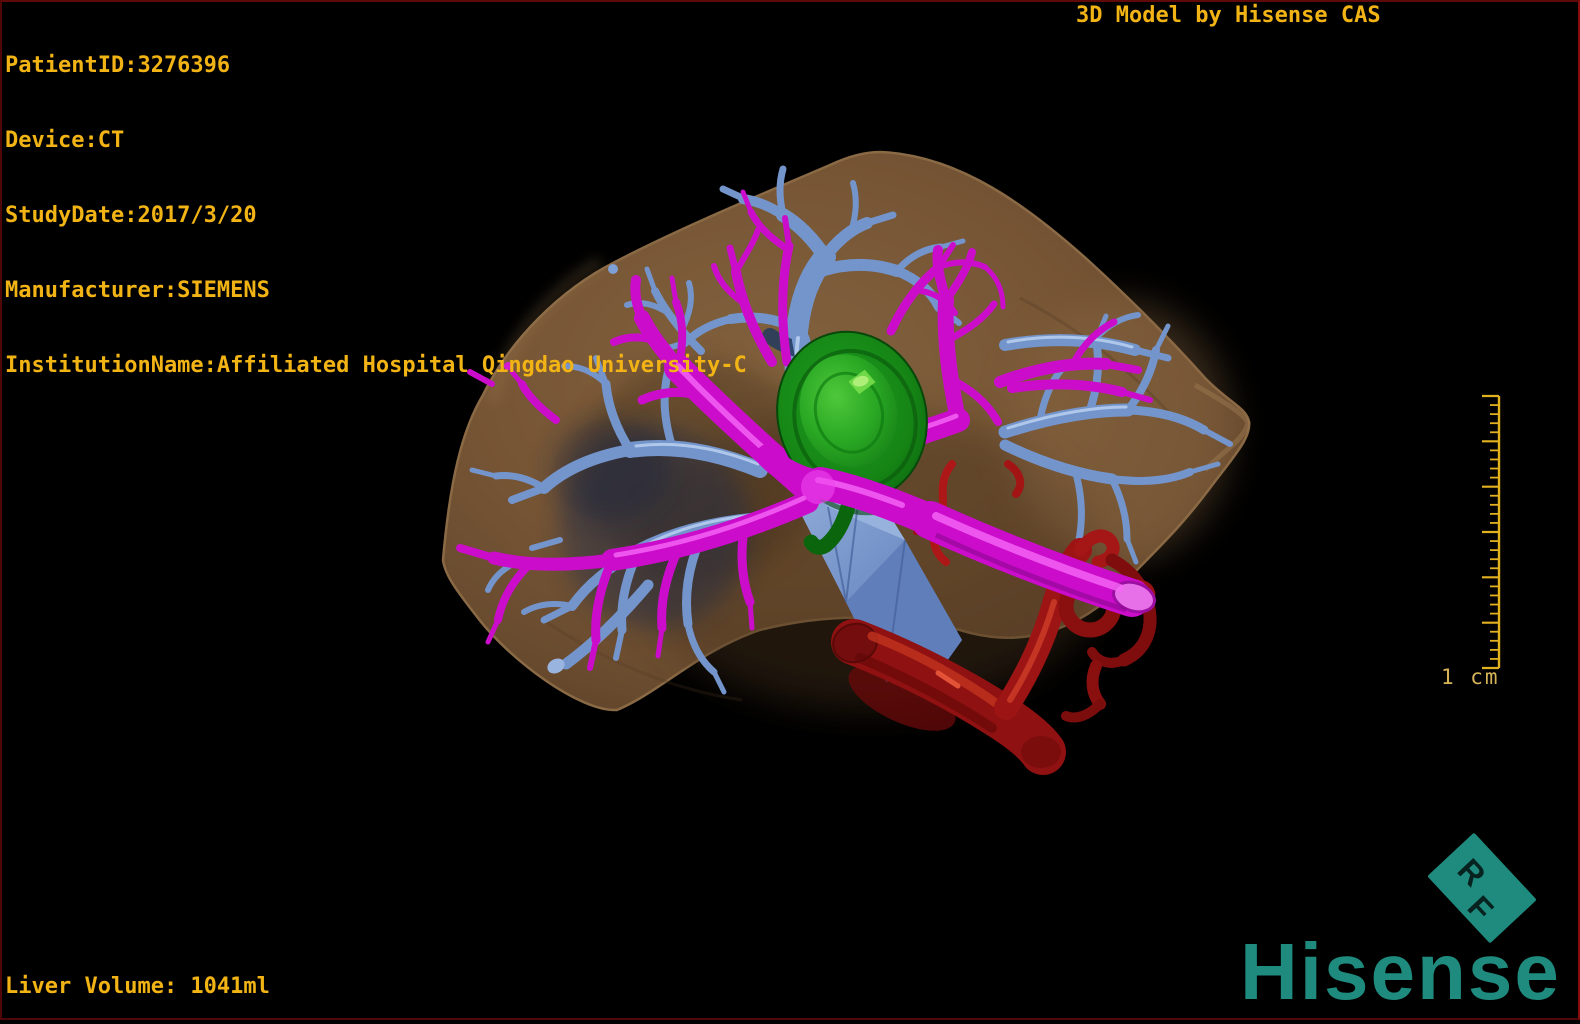  What do you see at coordinates (1400, 971) in the screenshot?
I see `hisense-wordmark: Hisense` at bounding box center [1400, 971].